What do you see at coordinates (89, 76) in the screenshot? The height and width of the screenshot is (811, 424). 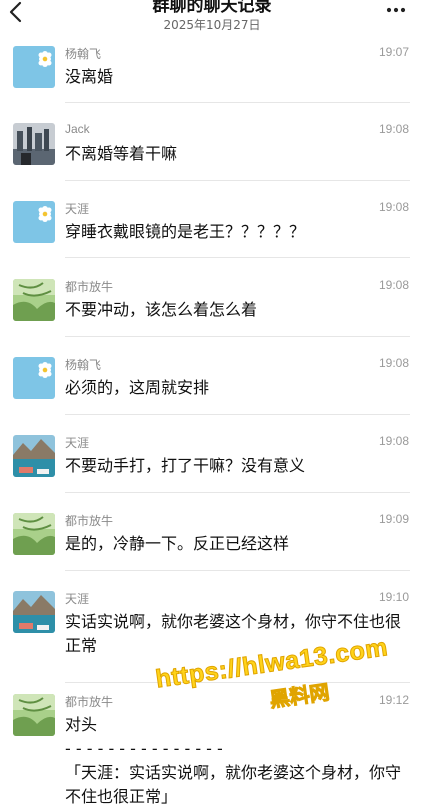 I see `message-text: 没离婚` at bounding box center [89, 76].